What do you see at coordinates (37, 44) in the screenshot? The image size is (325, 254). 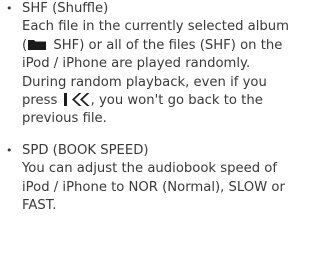 I see `folder-icon` at bounding box center [37, 44].